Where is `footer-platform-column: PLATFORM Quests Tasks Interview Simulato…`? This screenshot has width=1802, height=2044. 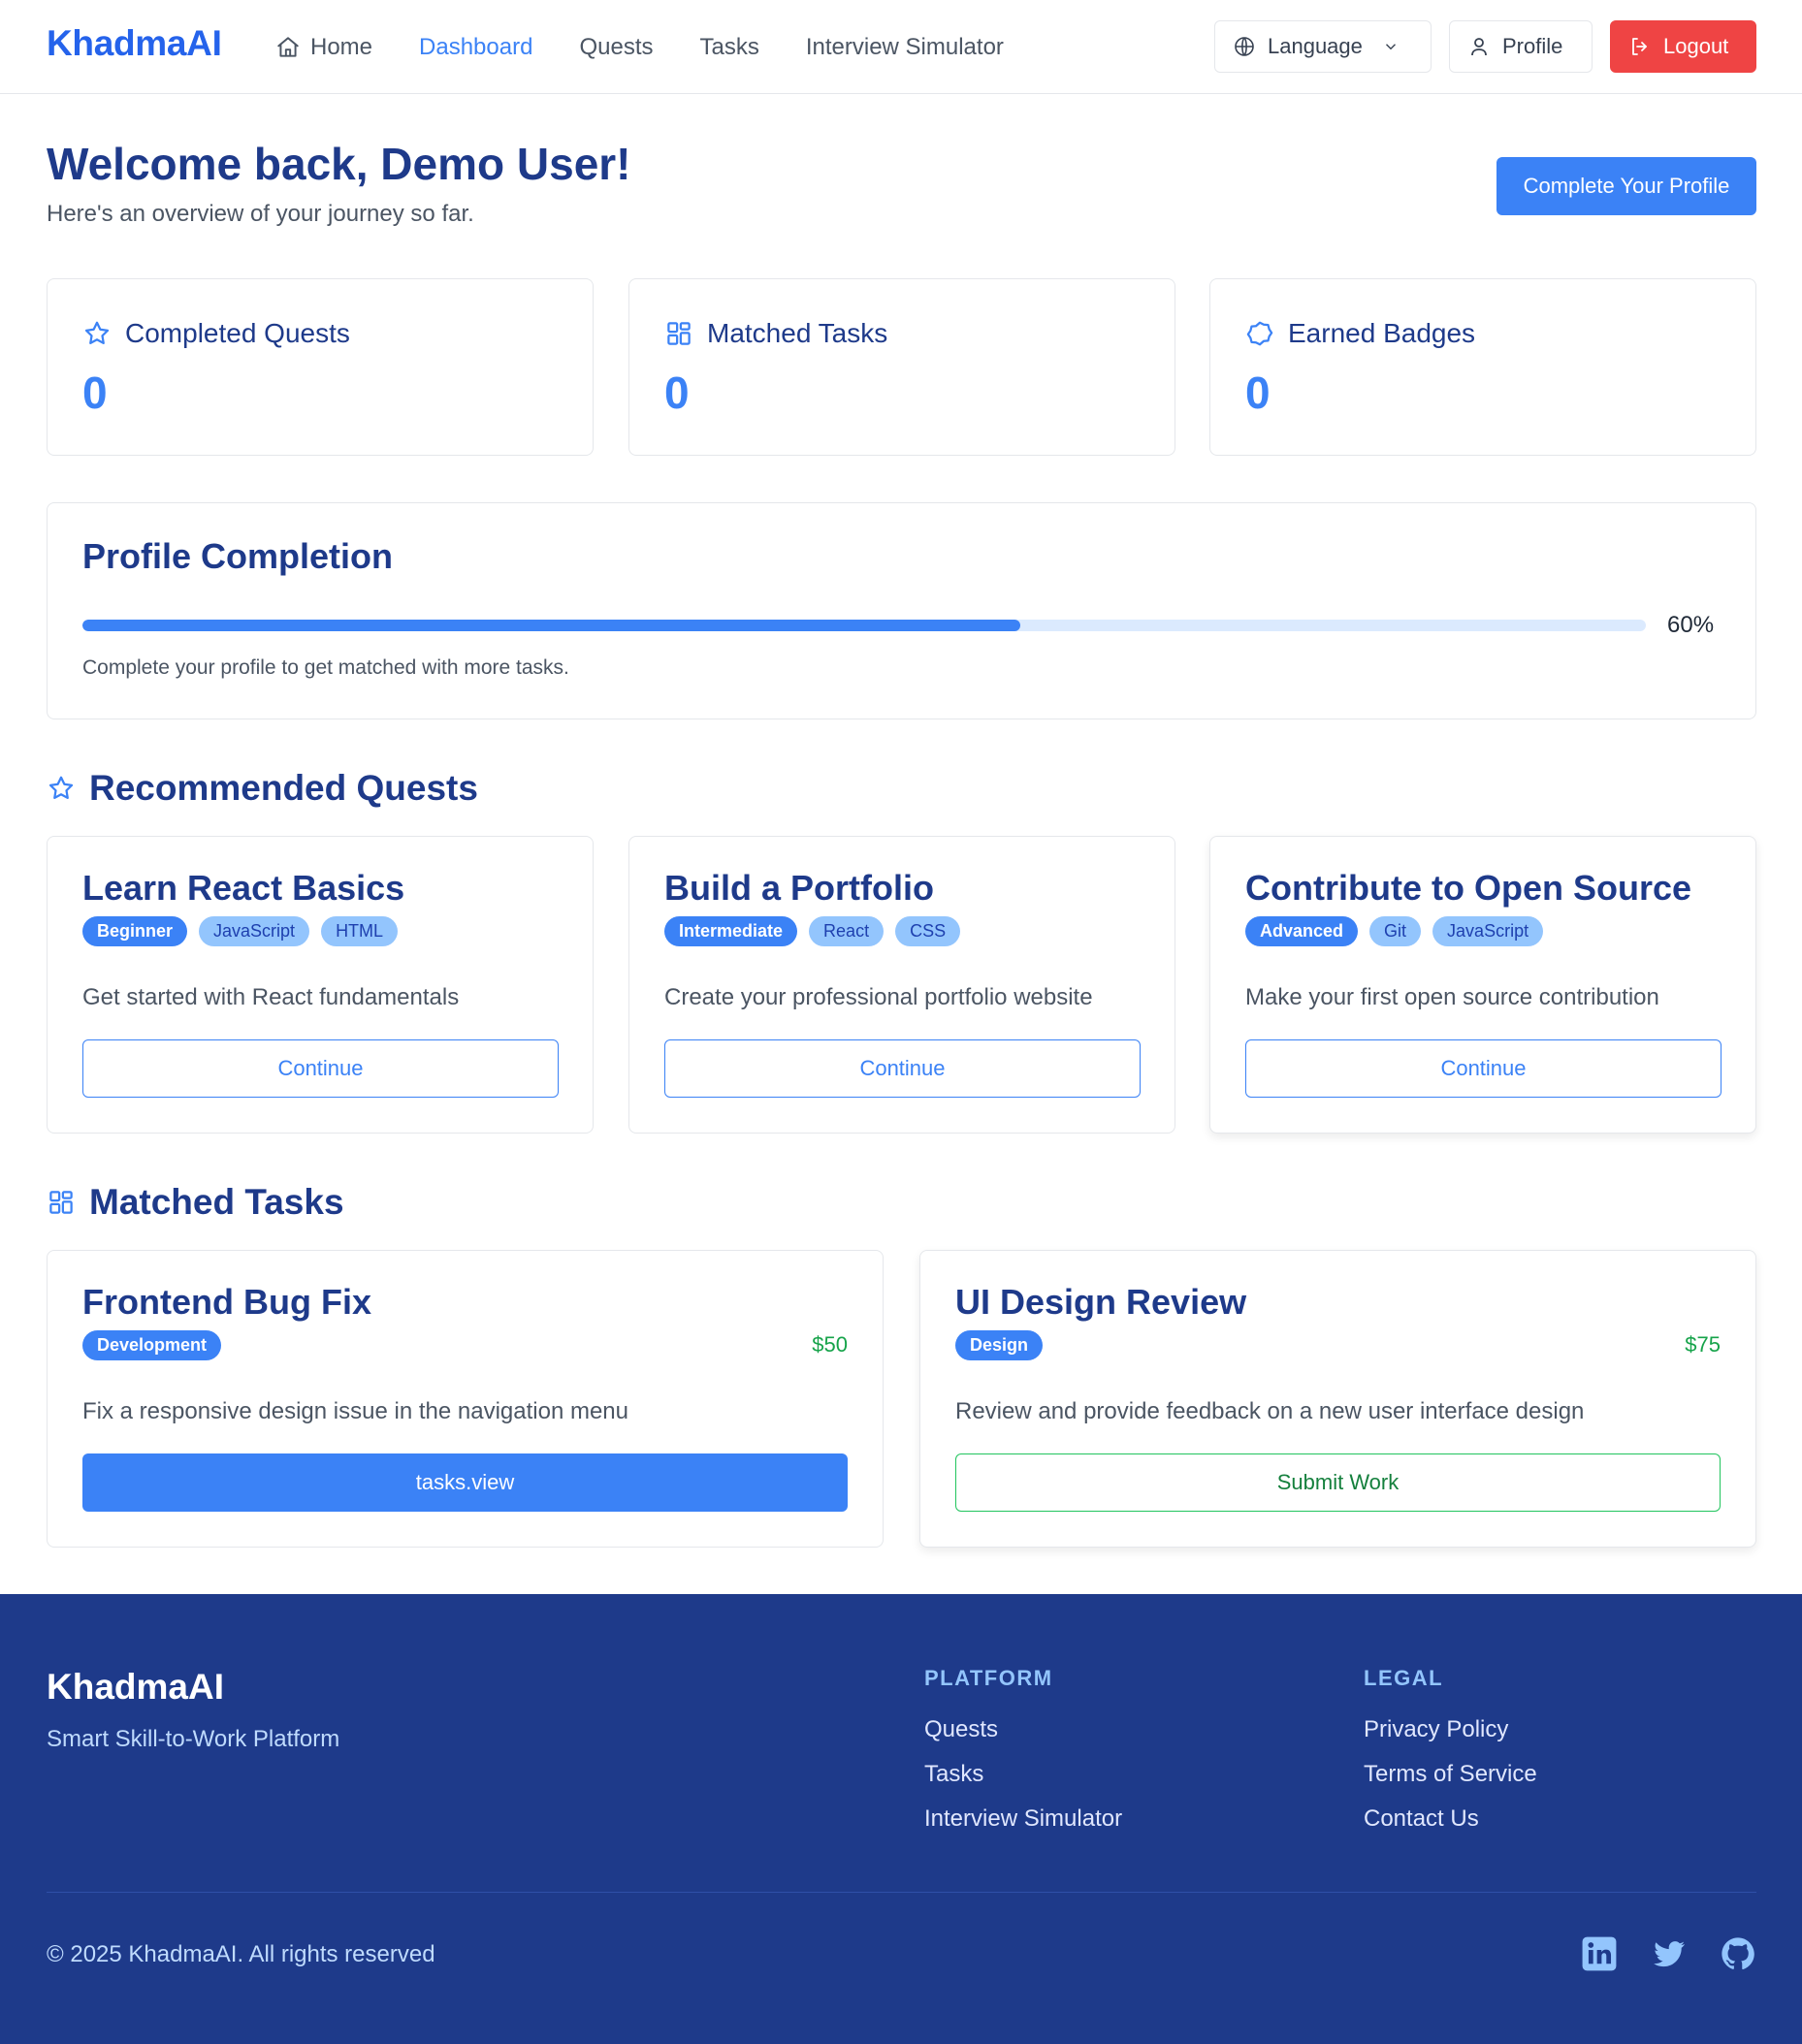
footer-platform-column: PLATFORM Quests Tasks Interview Simulato… is located at coordinates (1023, 1758).